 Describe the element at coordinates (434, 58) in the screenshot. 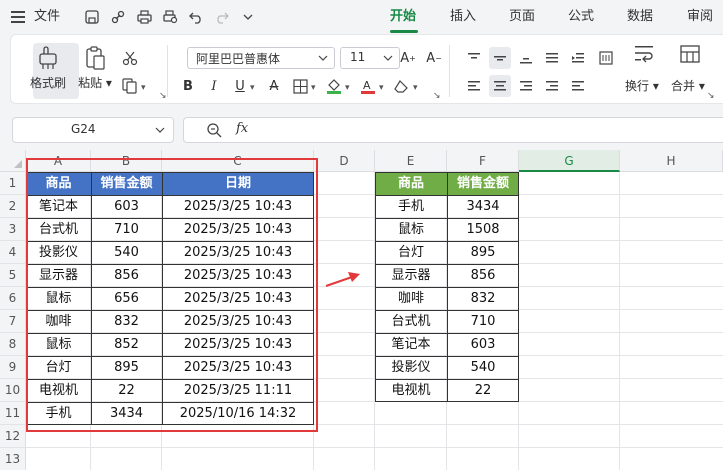

I see `decrease-font-icon: A −` at that location.